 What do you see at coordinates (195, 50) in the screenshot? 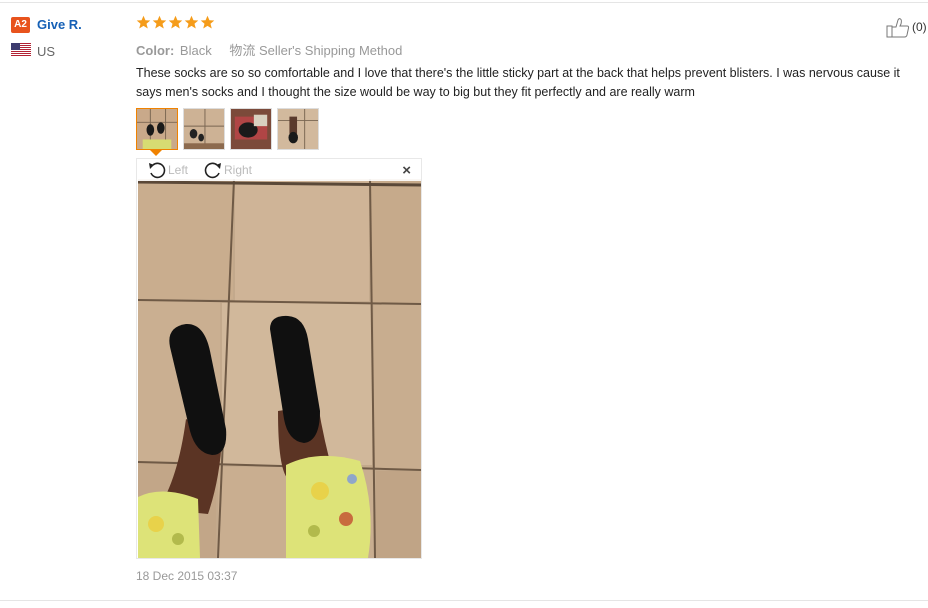
I see `color-value: Black` at bounding box center [195, 50].